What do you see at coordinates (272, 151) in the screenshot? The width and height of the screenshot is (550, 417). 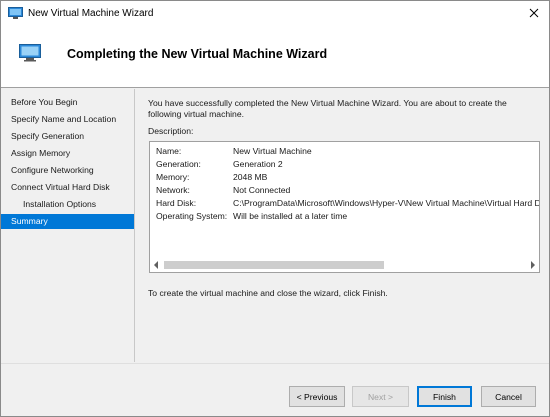 I see `row-value: New Virtual Machine` at bounding box center [272, 151].